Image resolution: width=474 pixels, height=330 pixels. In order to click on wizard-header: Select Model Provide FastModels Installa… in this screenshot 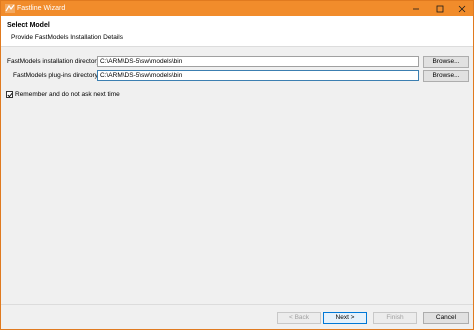, I will do `click(237, 31)`.